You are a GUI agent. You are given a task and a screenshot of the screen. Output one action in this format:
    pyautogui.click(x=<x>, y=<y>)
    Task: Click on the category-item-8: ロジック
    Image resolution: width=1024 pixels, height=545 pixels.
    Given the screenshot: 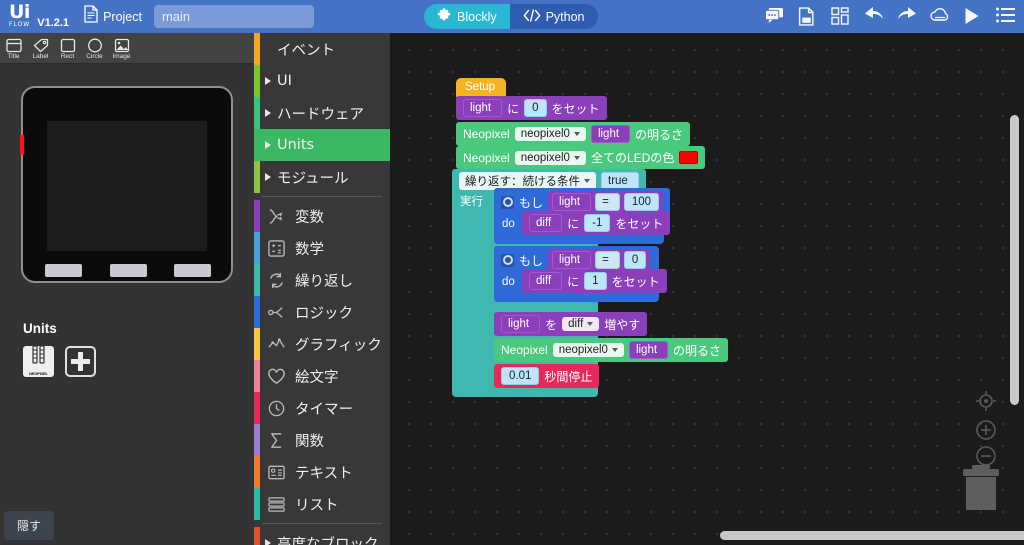 What is the action you would take?
    pyautogui.click(x=322, y=312)
    